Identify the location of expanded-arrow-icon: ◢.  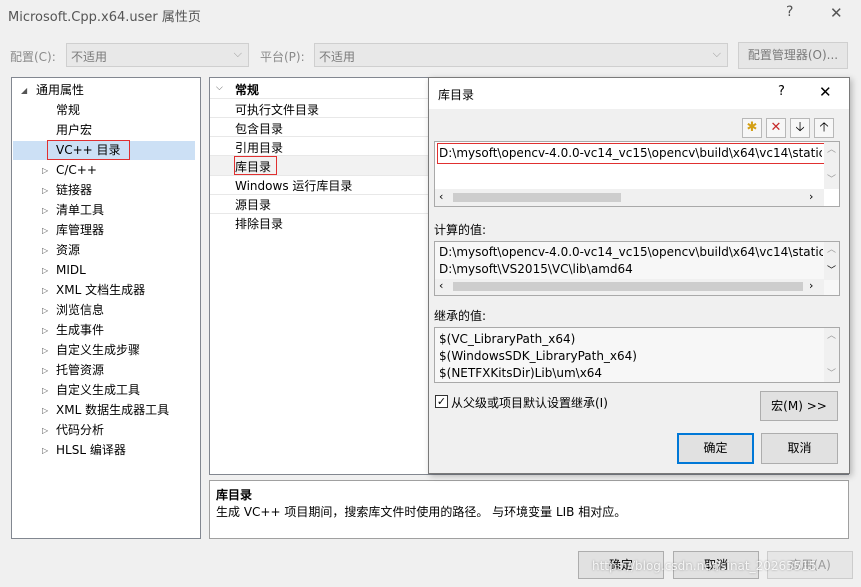
(24, 90).